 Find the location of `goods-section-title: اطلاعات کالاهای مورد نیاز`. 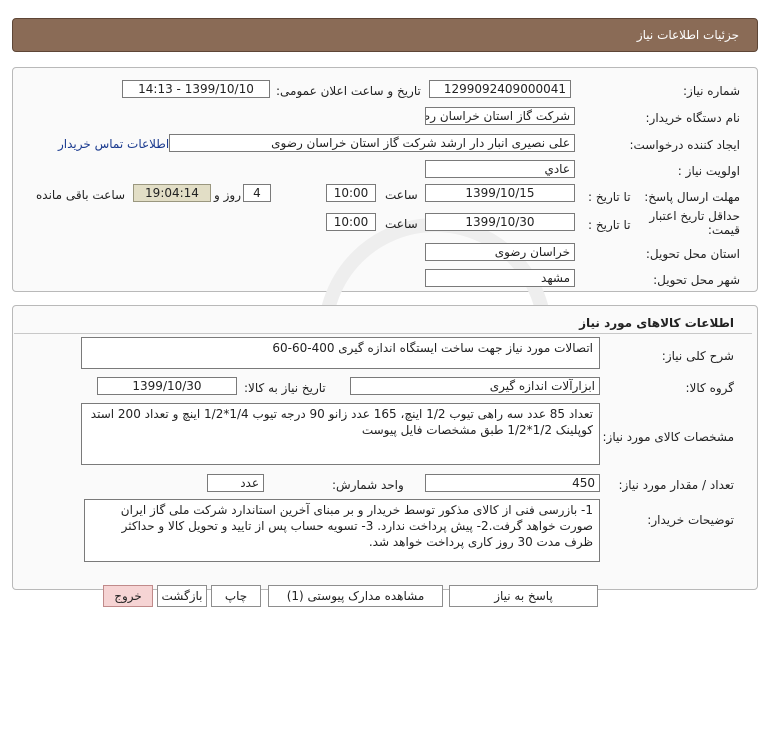

goods-section-title: اطلاعات کالاهای مورد نیاز is located at coordinates (656, 323).